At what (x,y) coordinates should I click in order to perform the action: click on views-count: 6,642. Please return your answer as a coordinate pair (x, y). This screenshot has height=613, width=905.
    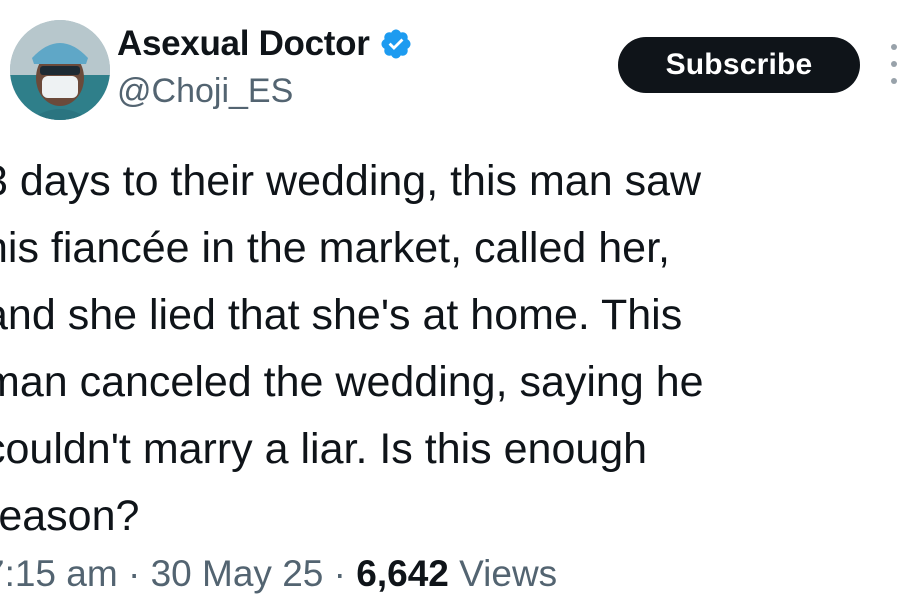
    Looking at the image, I should click on (402, 573).